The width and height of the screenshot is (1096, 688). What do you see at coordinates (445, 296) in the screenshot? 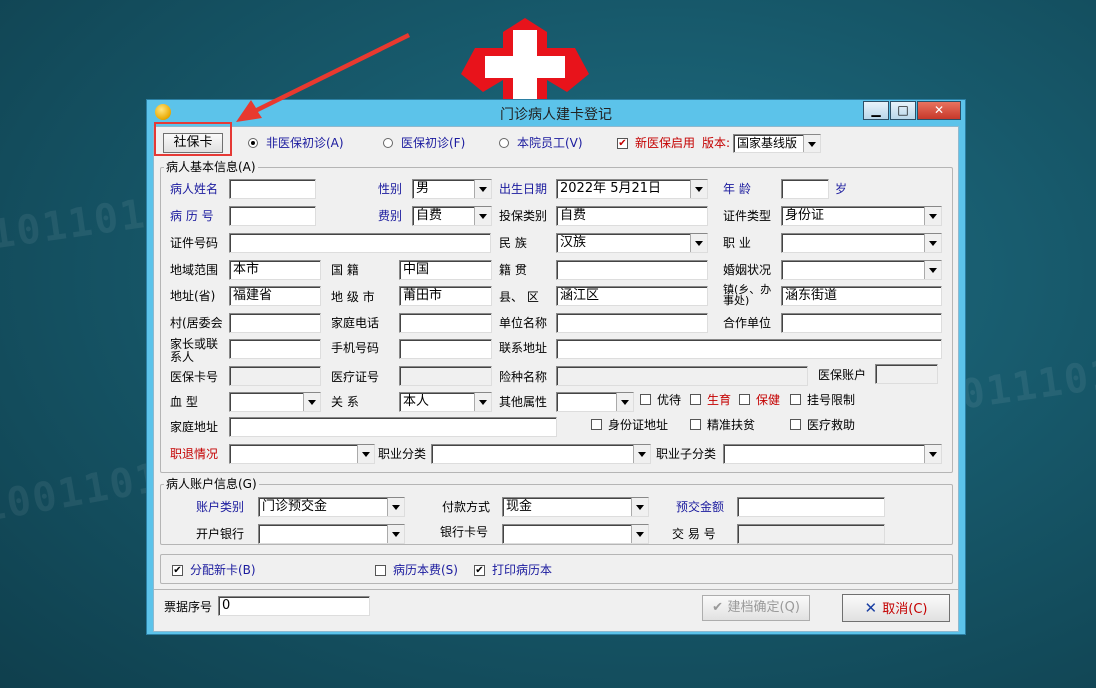
I see `city-input: 莆田市` at bounding box center [445, 296].